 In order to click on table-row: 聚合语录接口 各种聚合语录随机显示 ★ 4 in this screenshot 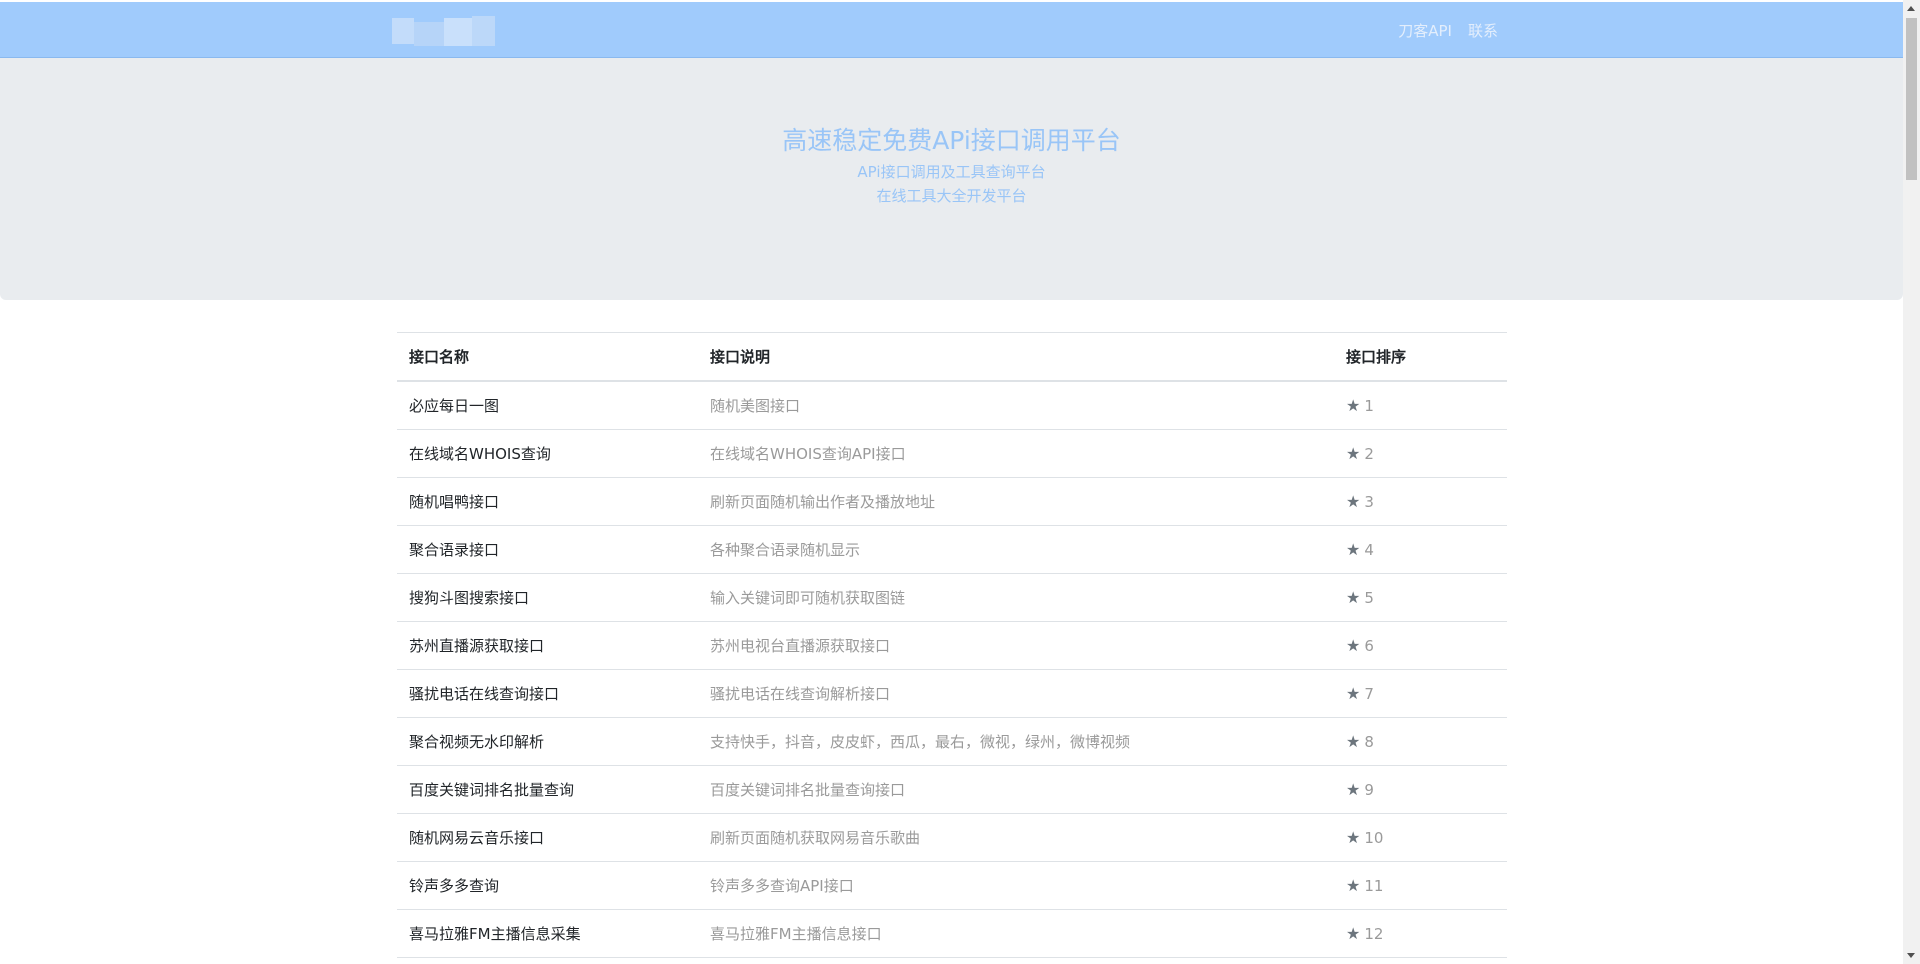, I will do `click(952, 549)`.